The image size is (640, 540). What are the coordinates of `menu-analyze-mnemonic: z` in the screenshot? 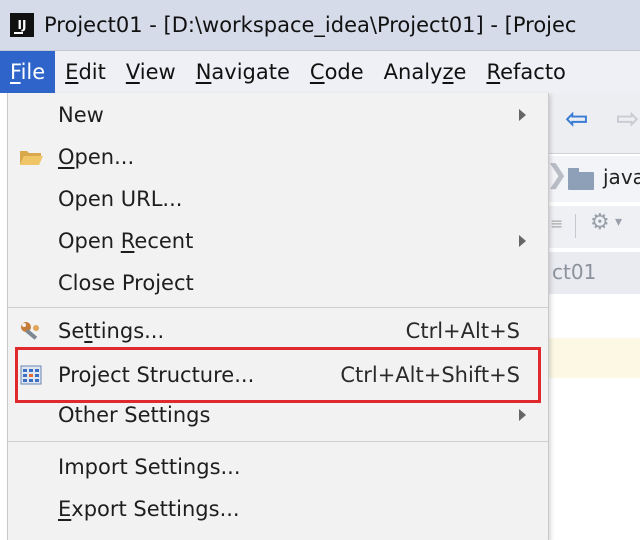 It's located at (448, 72).